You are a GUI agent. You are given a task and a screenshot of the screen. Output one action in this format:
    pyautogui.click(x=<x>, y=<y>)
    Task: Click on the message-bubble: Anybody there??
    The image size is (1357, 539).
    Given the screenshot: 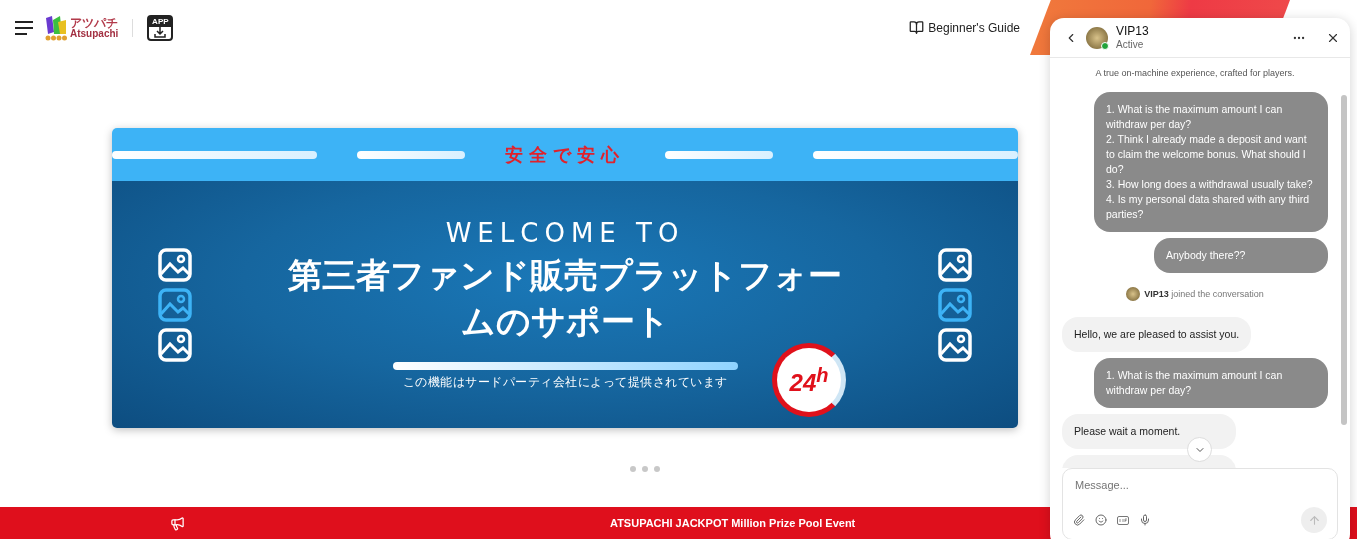 What is the action you would take?
    pyautogui.click(x=1241, y=255)
    